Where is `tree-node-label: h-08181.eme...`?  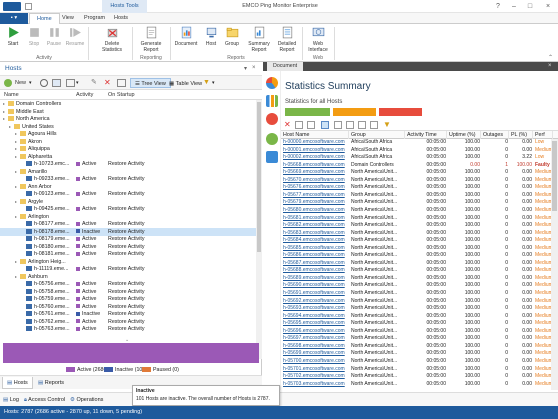
tree-node-label: h-08181.eme... is located at coordinates (52, 254).